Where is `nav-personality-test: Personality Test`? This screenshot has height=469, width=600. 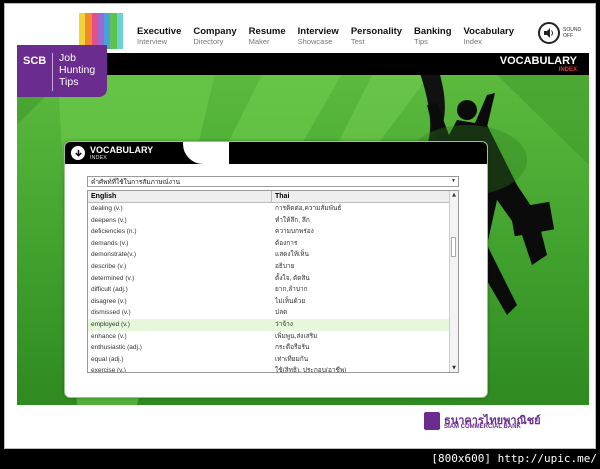
nav-personality-test: Personality Test is located at coordinates (376, 37).